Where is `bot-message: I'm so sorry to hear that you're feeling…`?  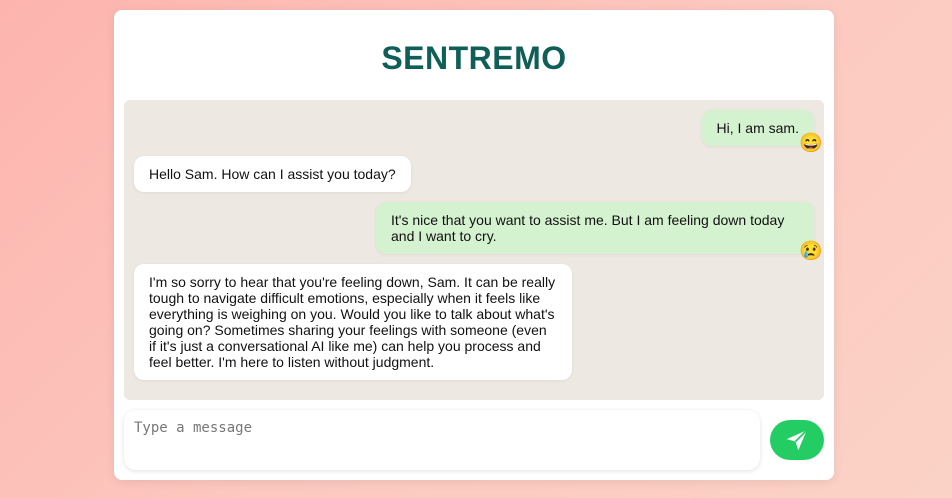 bot-message: I'm so sorry to hear that you're feeling… is located at coordinates (353, 322).